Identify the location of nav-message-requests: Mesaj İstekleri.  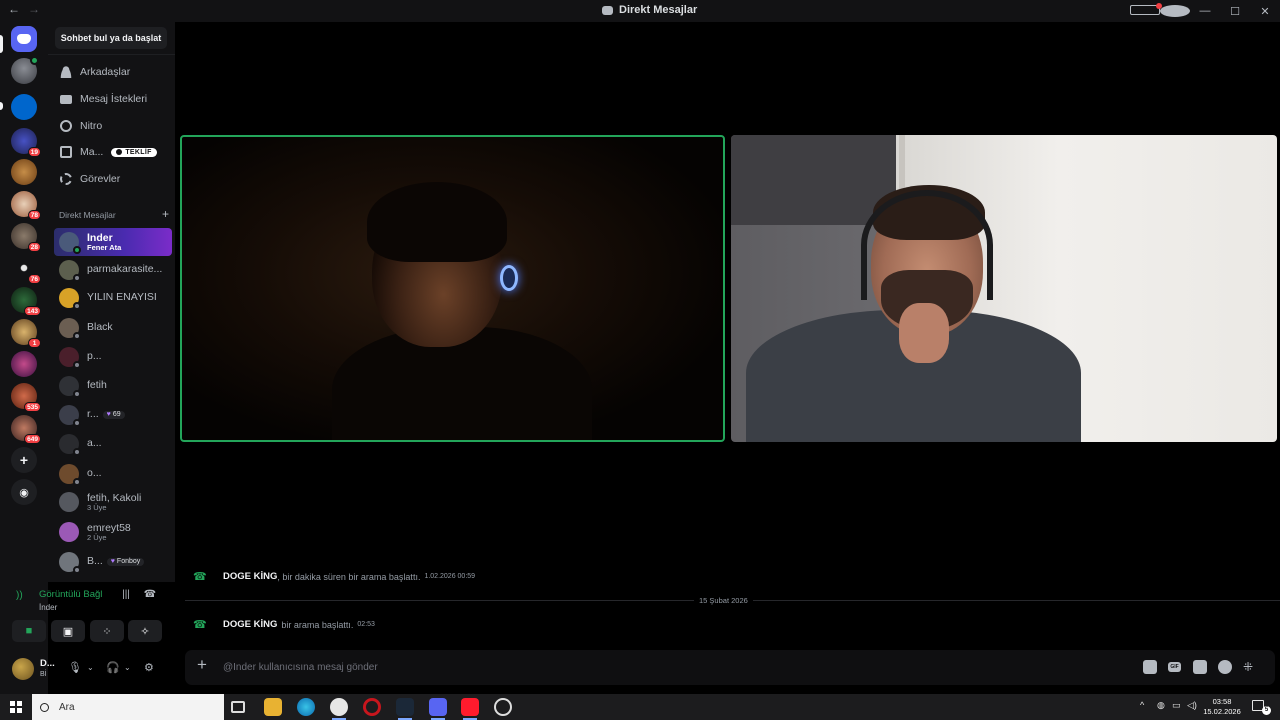
(112, 99).